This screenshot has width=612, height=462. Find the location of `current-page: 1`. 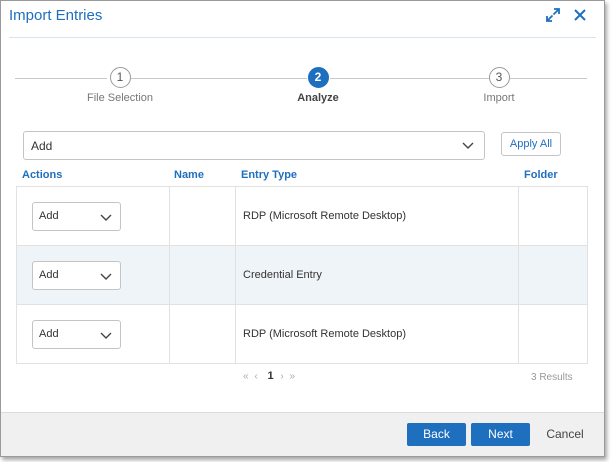

current-page: 1 is located at coordinates (270, 376).